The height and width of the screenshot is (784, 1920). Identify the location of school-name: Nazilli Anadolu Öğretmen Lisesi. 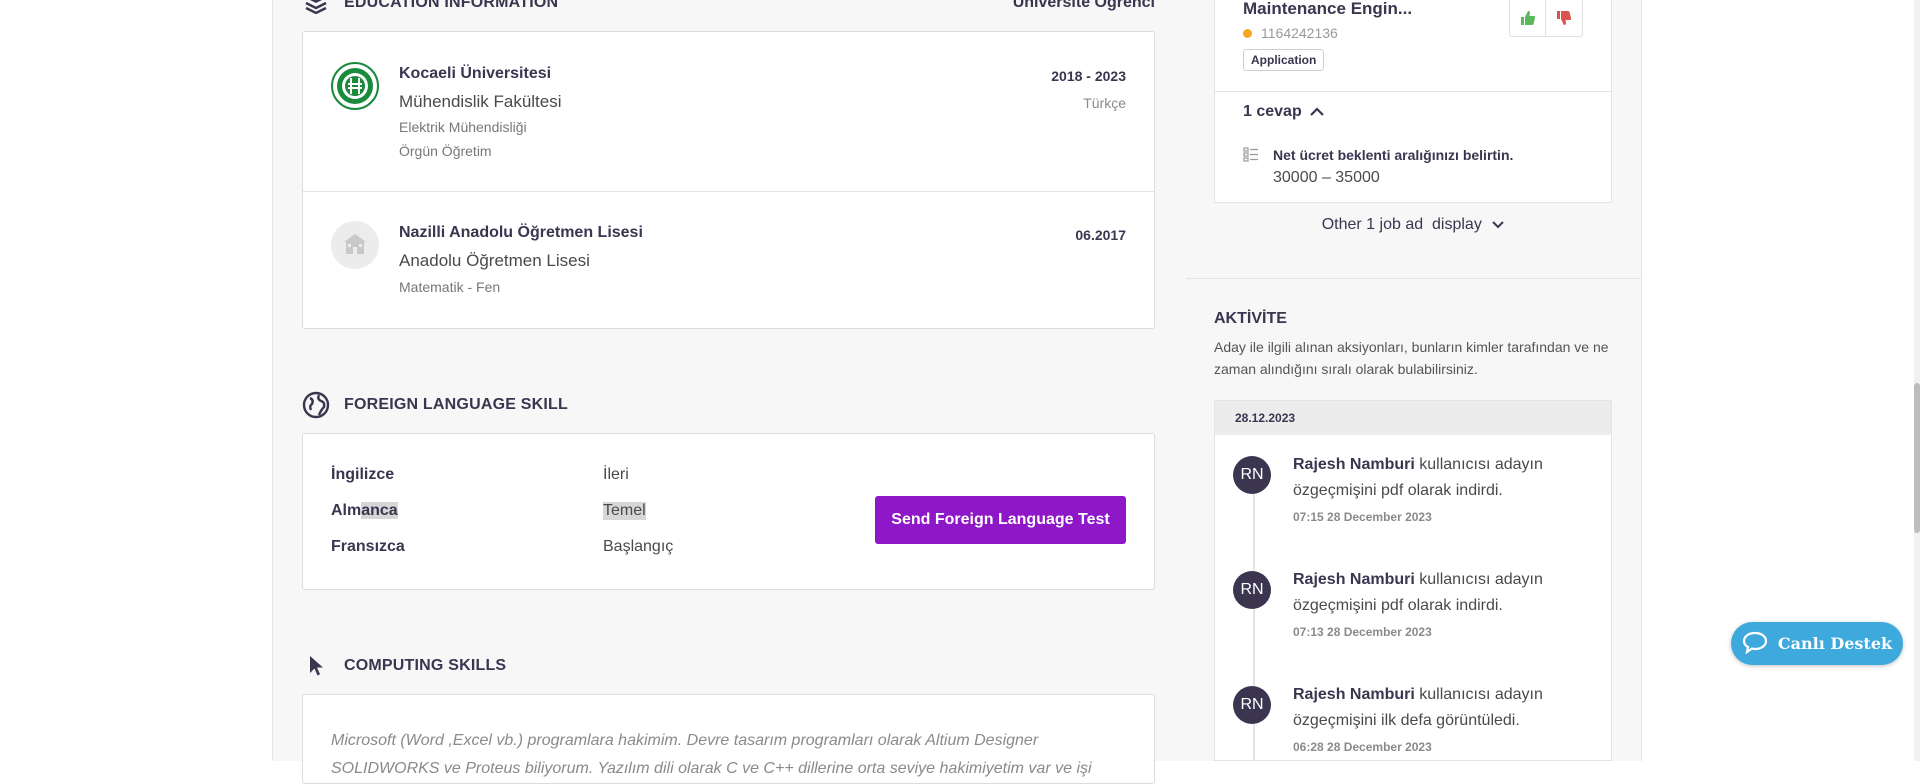
(521, 232).